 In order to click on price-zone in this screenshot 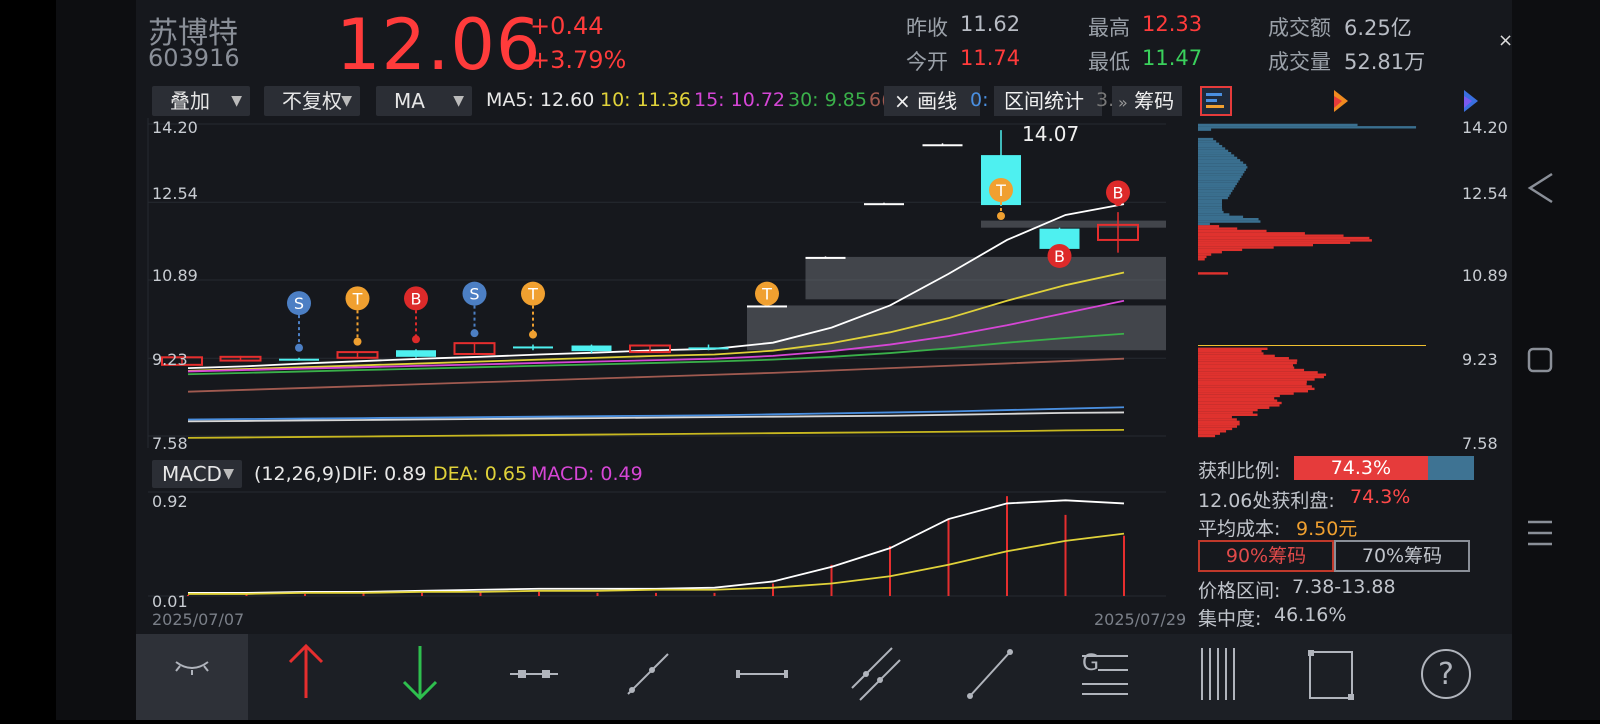, I will do `click(986, 278)`.